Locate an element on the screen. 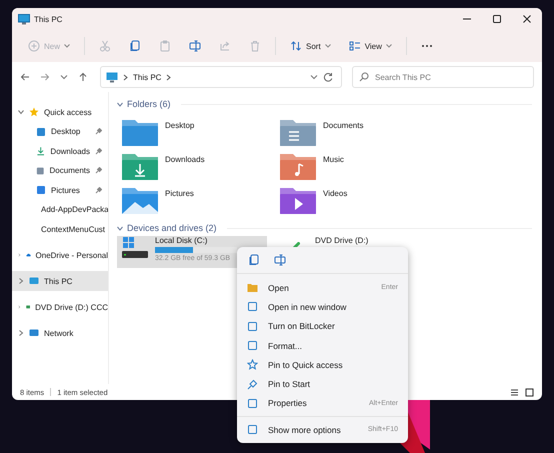 The width and height of the screenshot is (554, 453). search-field: Search This PC is located at coordinates (443, 77).